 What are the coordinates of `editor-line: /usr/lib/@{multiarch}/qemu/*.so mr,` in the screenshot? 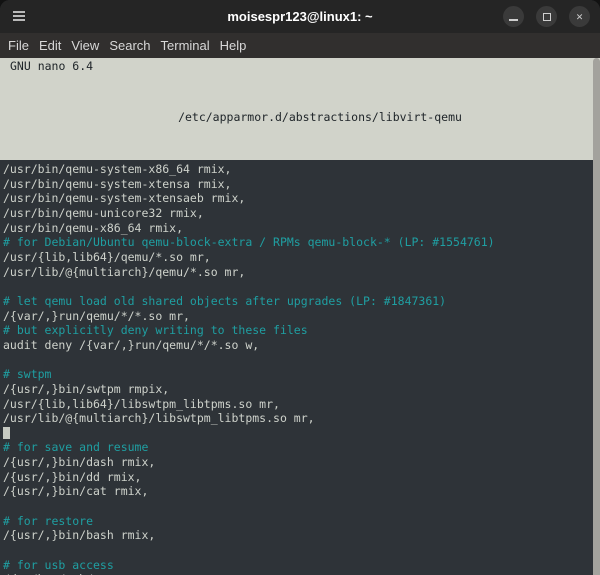 It's located at (124, 271).